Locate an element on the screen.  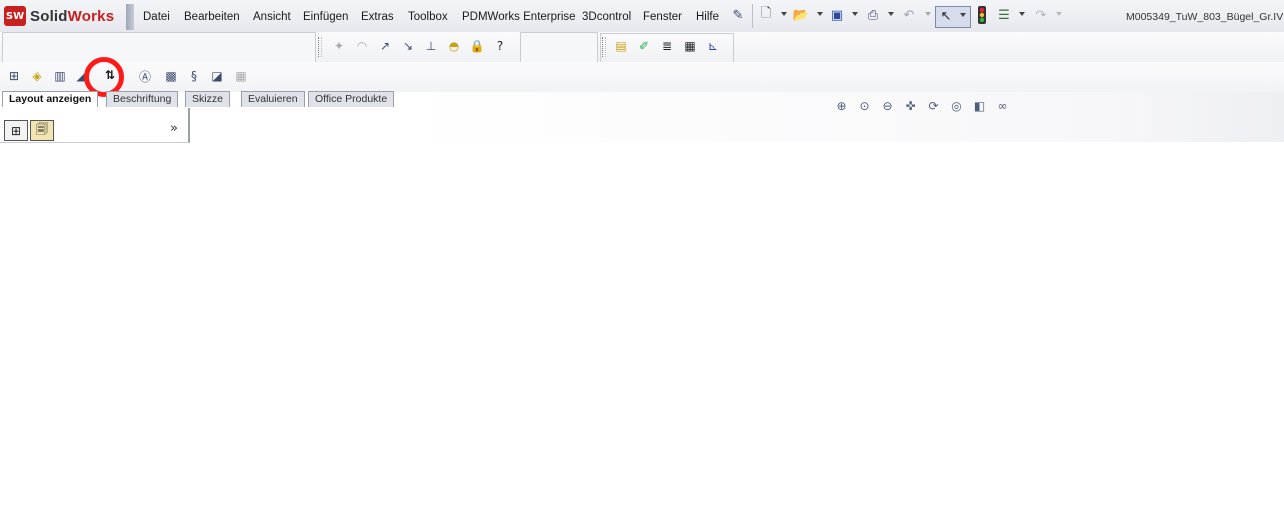
options-icon: ☰ is located at coordinates (1004, 15).